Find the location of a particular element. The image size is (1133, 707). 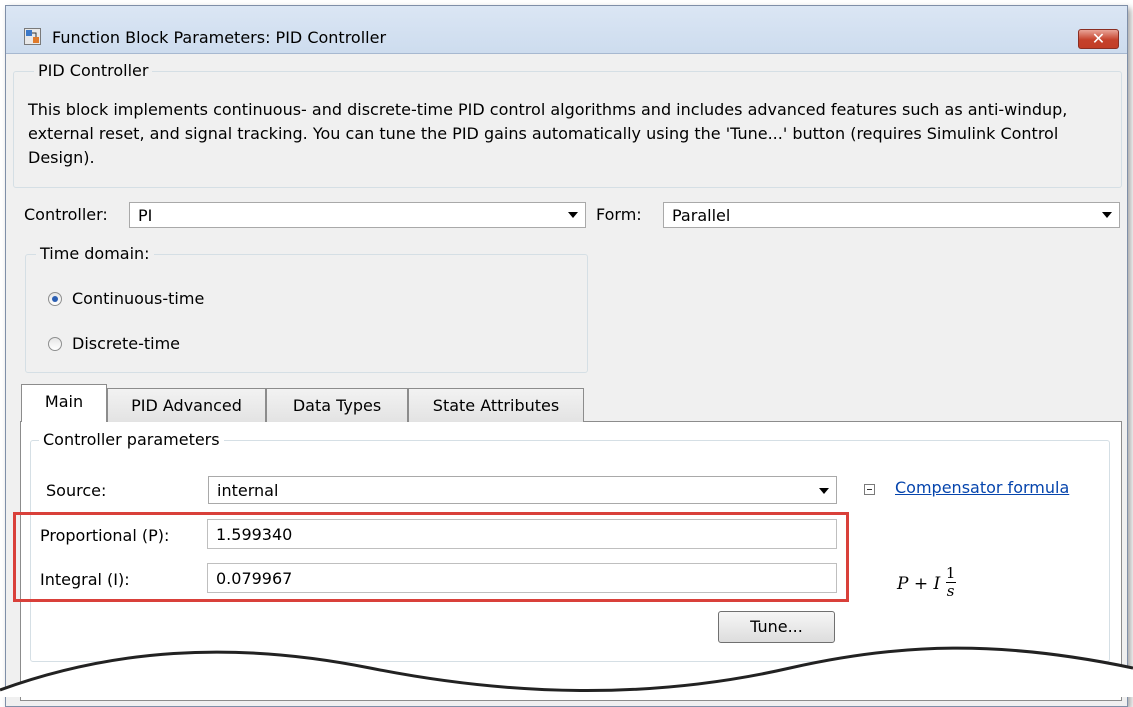

controller-parameters-label: Controller parameters is located at coordinates (131, 439).